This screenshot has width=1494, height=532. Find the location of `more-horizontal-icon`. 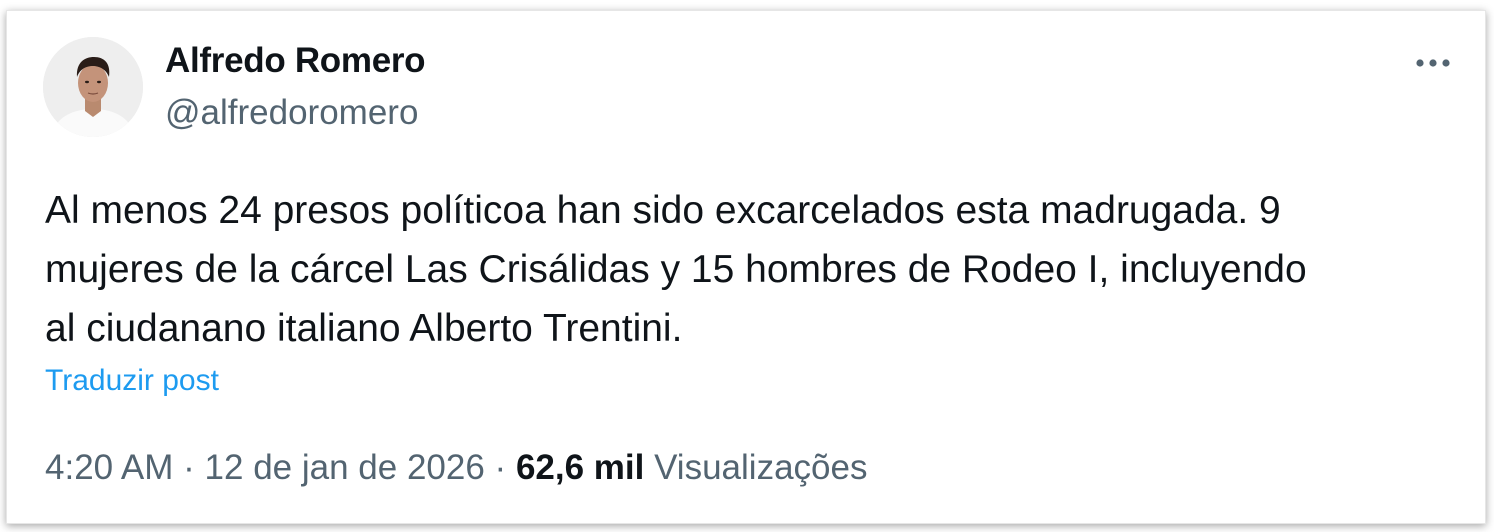

more-horizontal-icon is located at coordinates (1433, 63).